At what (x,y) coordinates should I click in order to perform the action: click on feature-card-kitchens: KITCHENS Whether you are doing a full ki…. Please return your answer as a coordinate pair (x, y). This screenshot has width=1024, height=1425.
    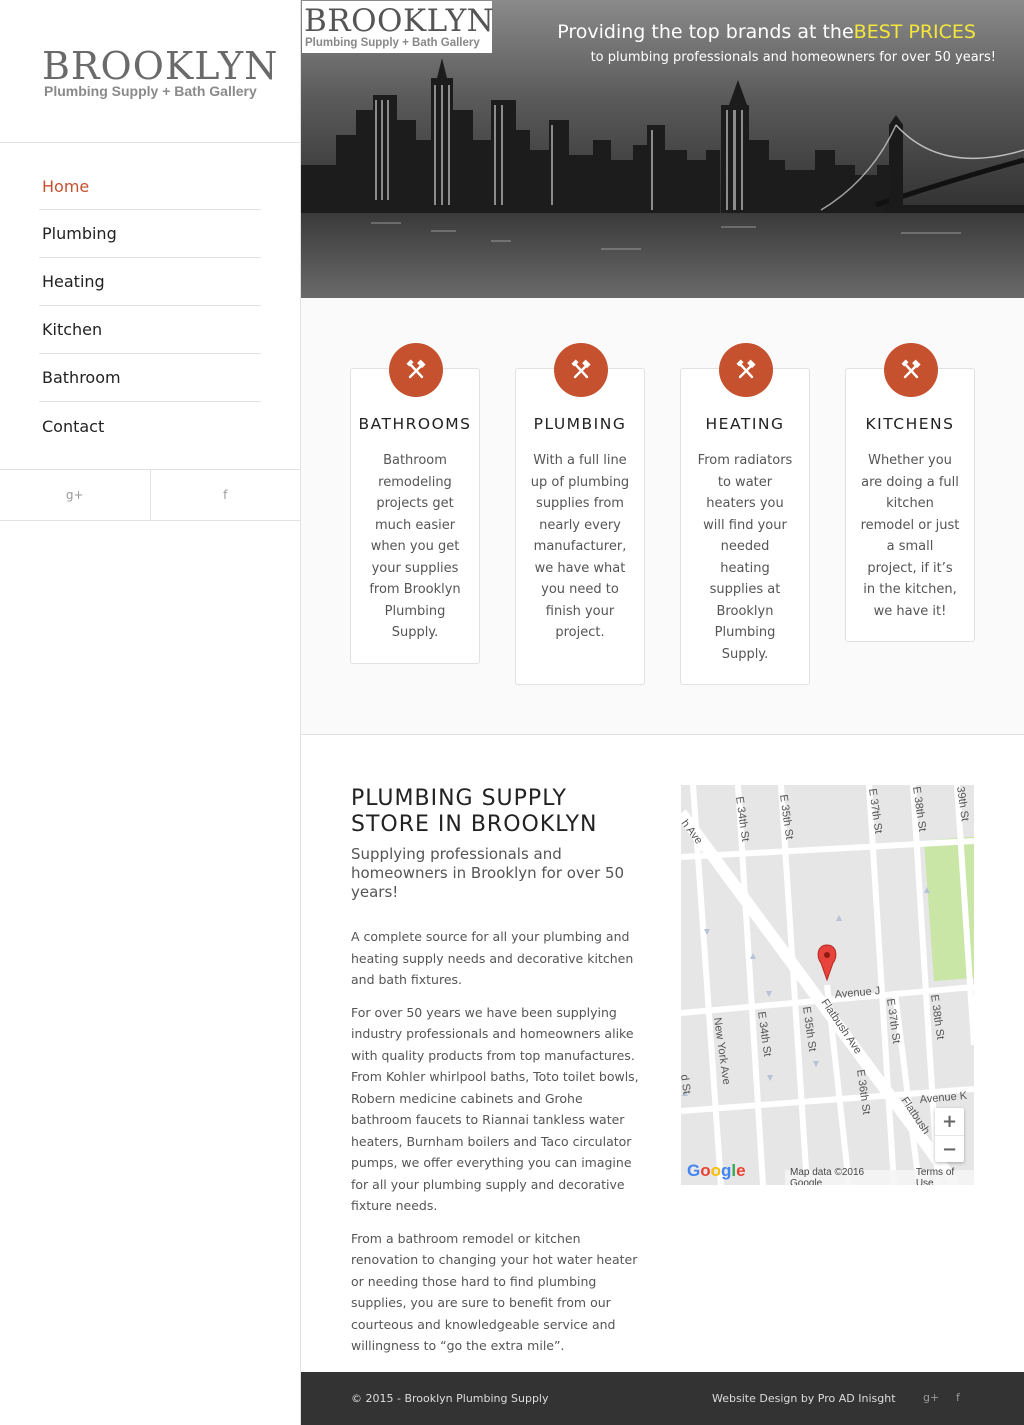
    Looking at the image, I should click on (910, 492).